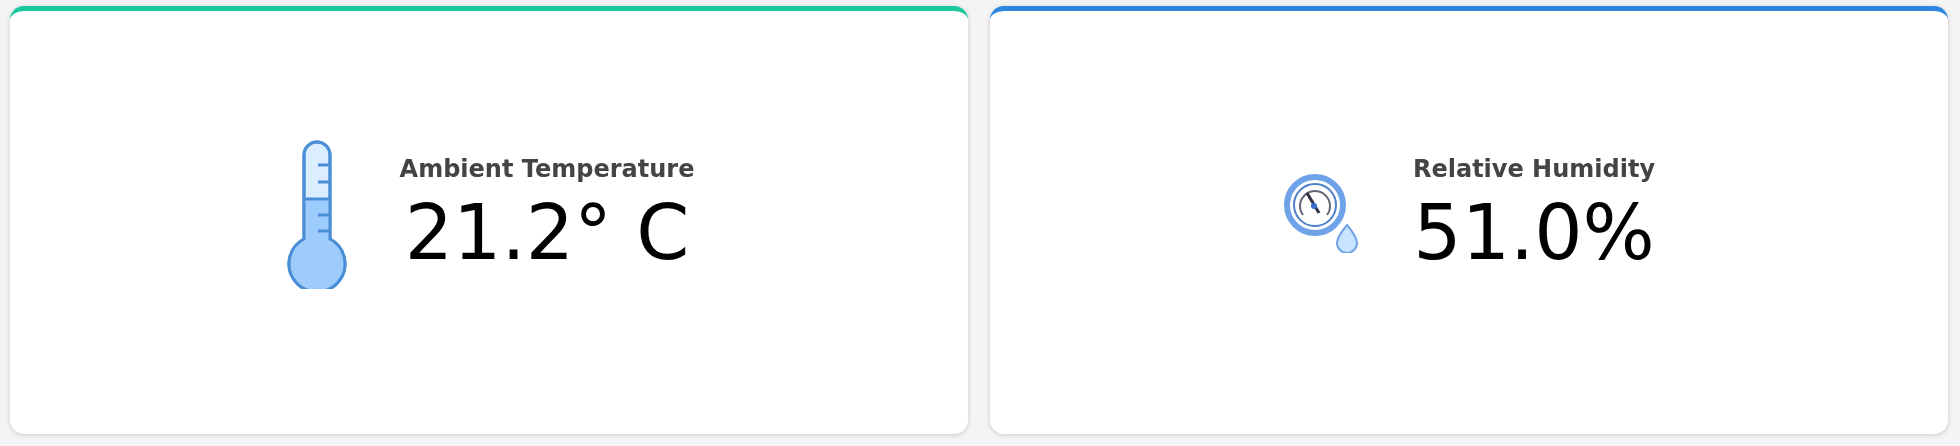 This screenshot has width=1960, height=446. Describe the element at coordinates (547, 168) in the screenshot. I see `card-title: Ambient Temperature` at that location.